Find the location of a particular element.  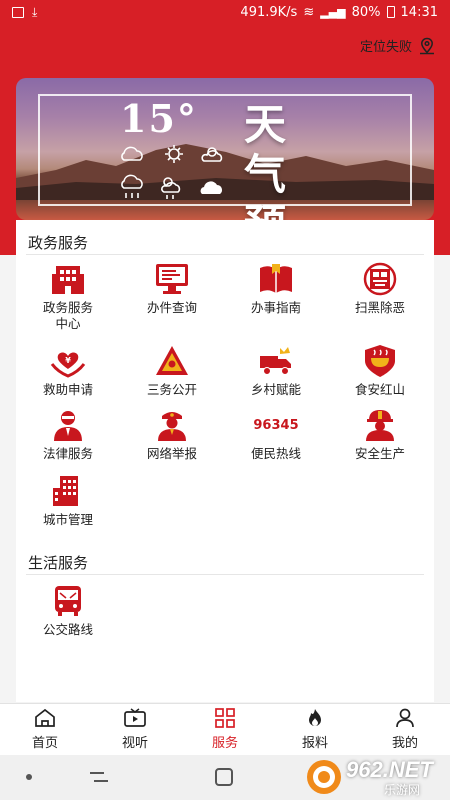

clock: 14:31 is located at coordinates (419, 12).